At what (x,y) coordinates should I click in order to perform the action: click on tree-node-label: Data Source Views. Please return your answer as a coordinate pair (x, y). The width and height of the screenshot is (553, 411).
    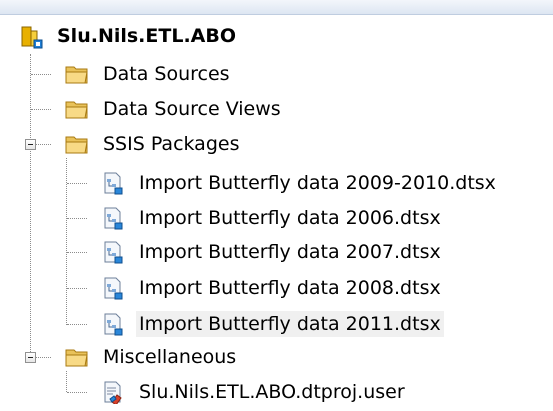
    Looking at the image, I should click on (192, 109).